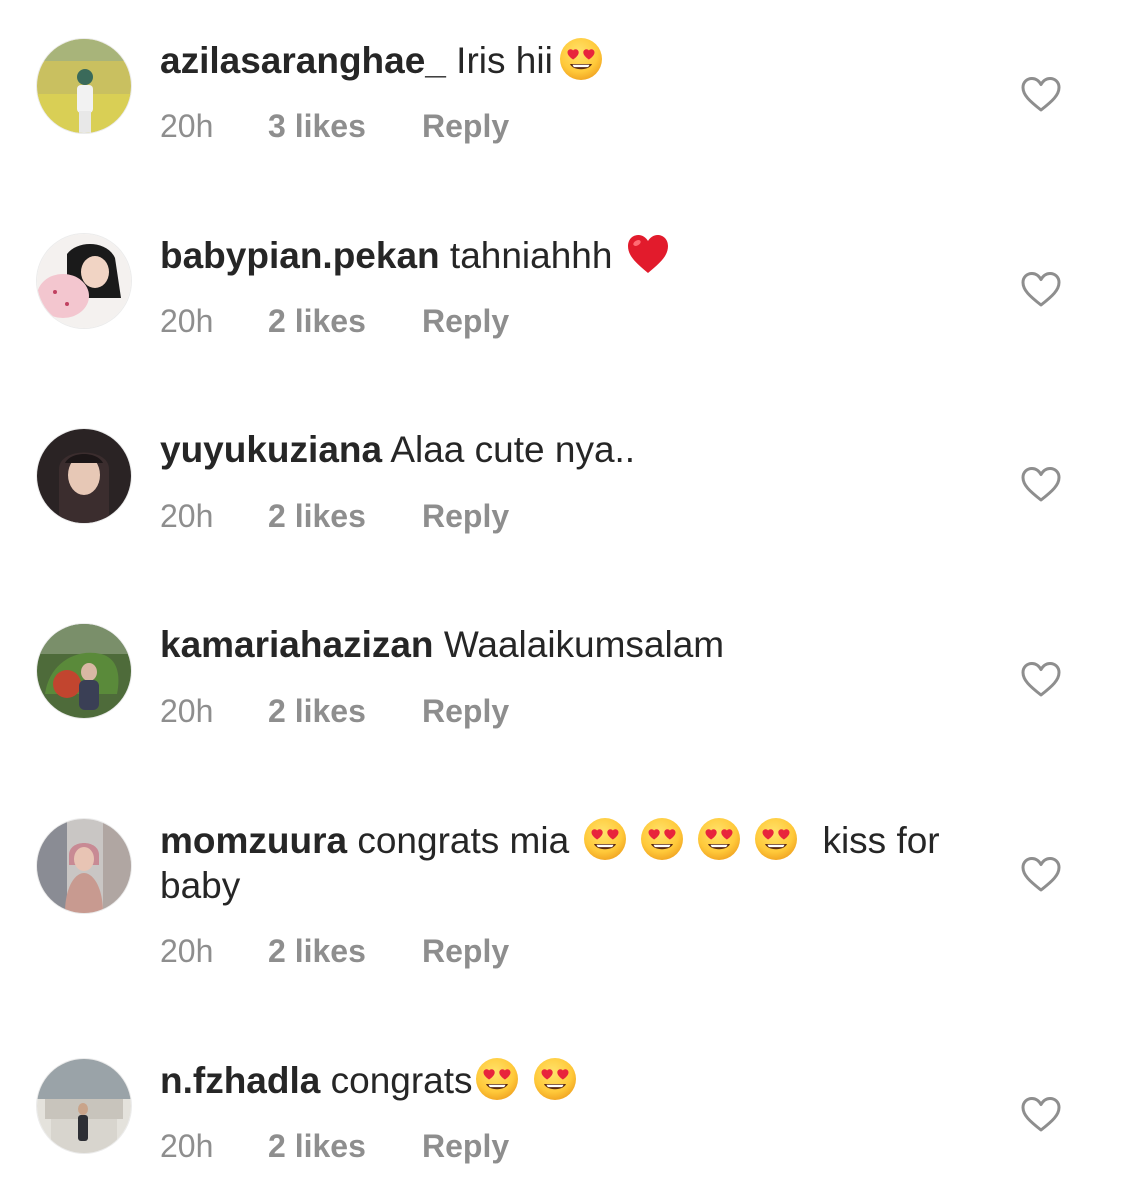 The image size is (1125, 1195). I want to click on comment-text: babypian.pekan tahniahhh, so click(560, 255).